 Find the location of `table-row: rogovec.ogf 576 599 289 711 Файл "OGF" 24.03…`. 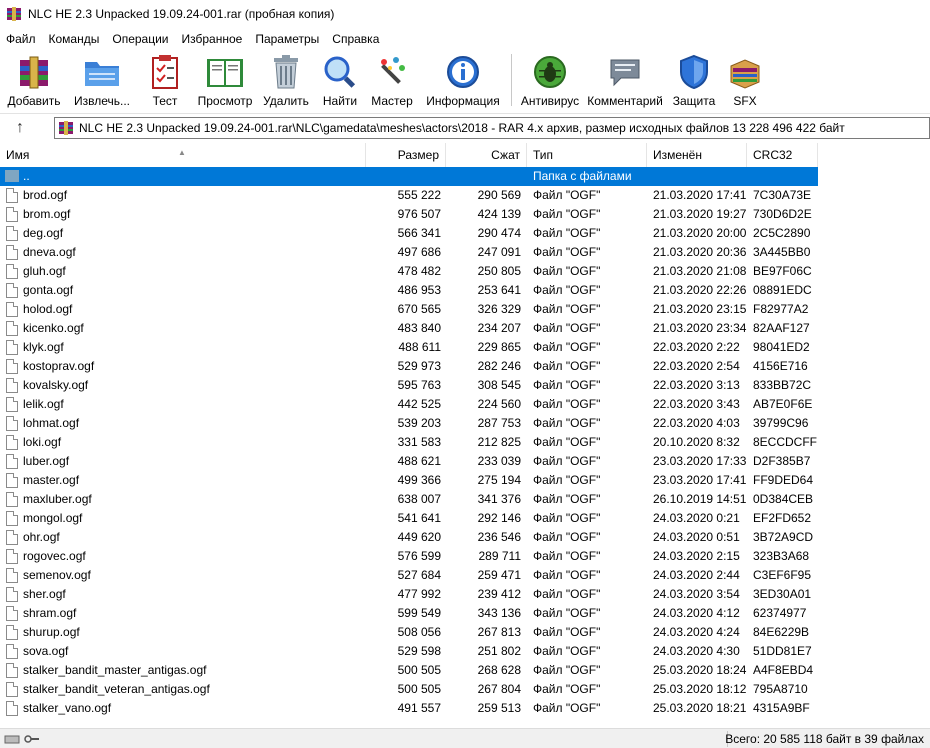

table-row: rogovec.ogf 576 599 289 711 Файл "OGF" 24.03… is located at coordinates (409, 556).